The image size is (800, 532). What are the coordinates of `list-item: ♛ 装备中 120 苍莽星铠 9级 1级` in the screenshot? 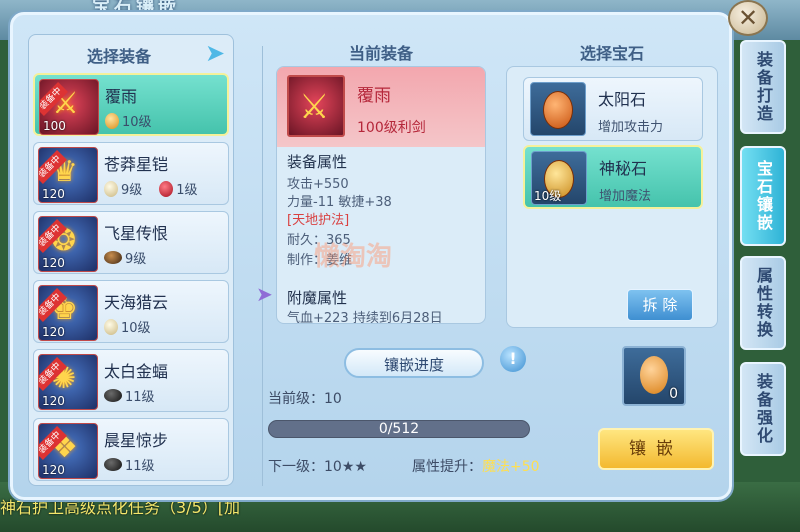 It's located at (131, 173).